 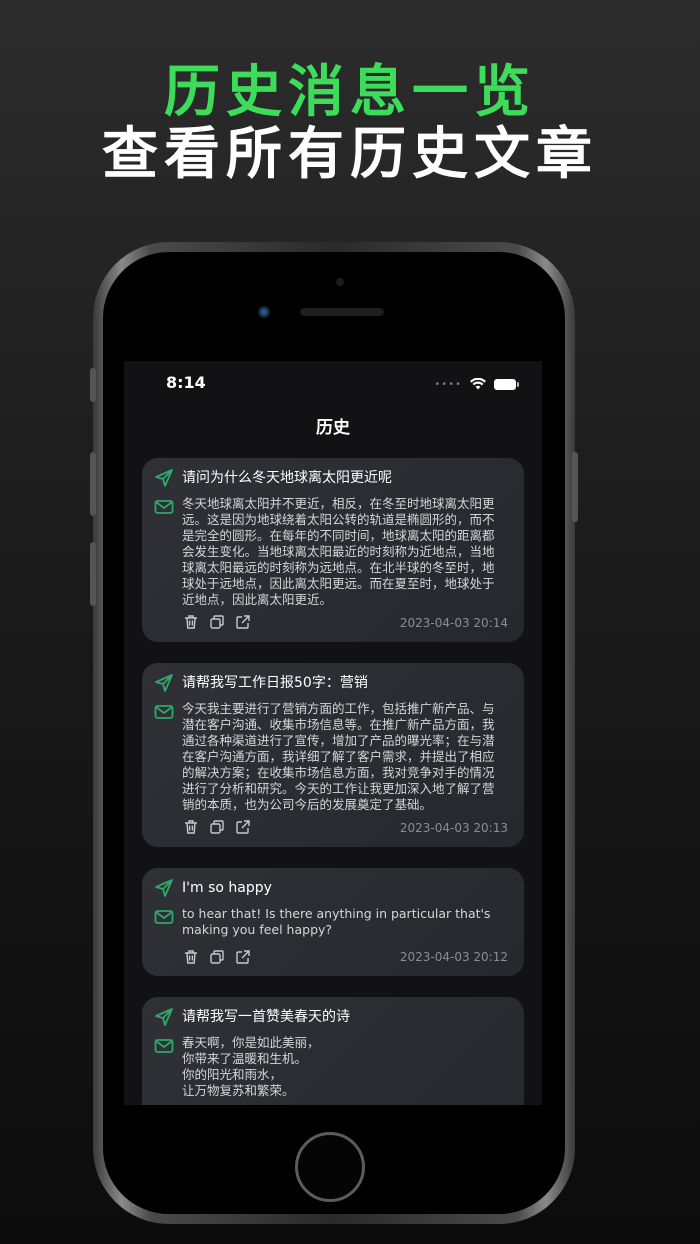 I want to click on promo-subtitle: 查看所有历史文章, so click(x=350, y=154).